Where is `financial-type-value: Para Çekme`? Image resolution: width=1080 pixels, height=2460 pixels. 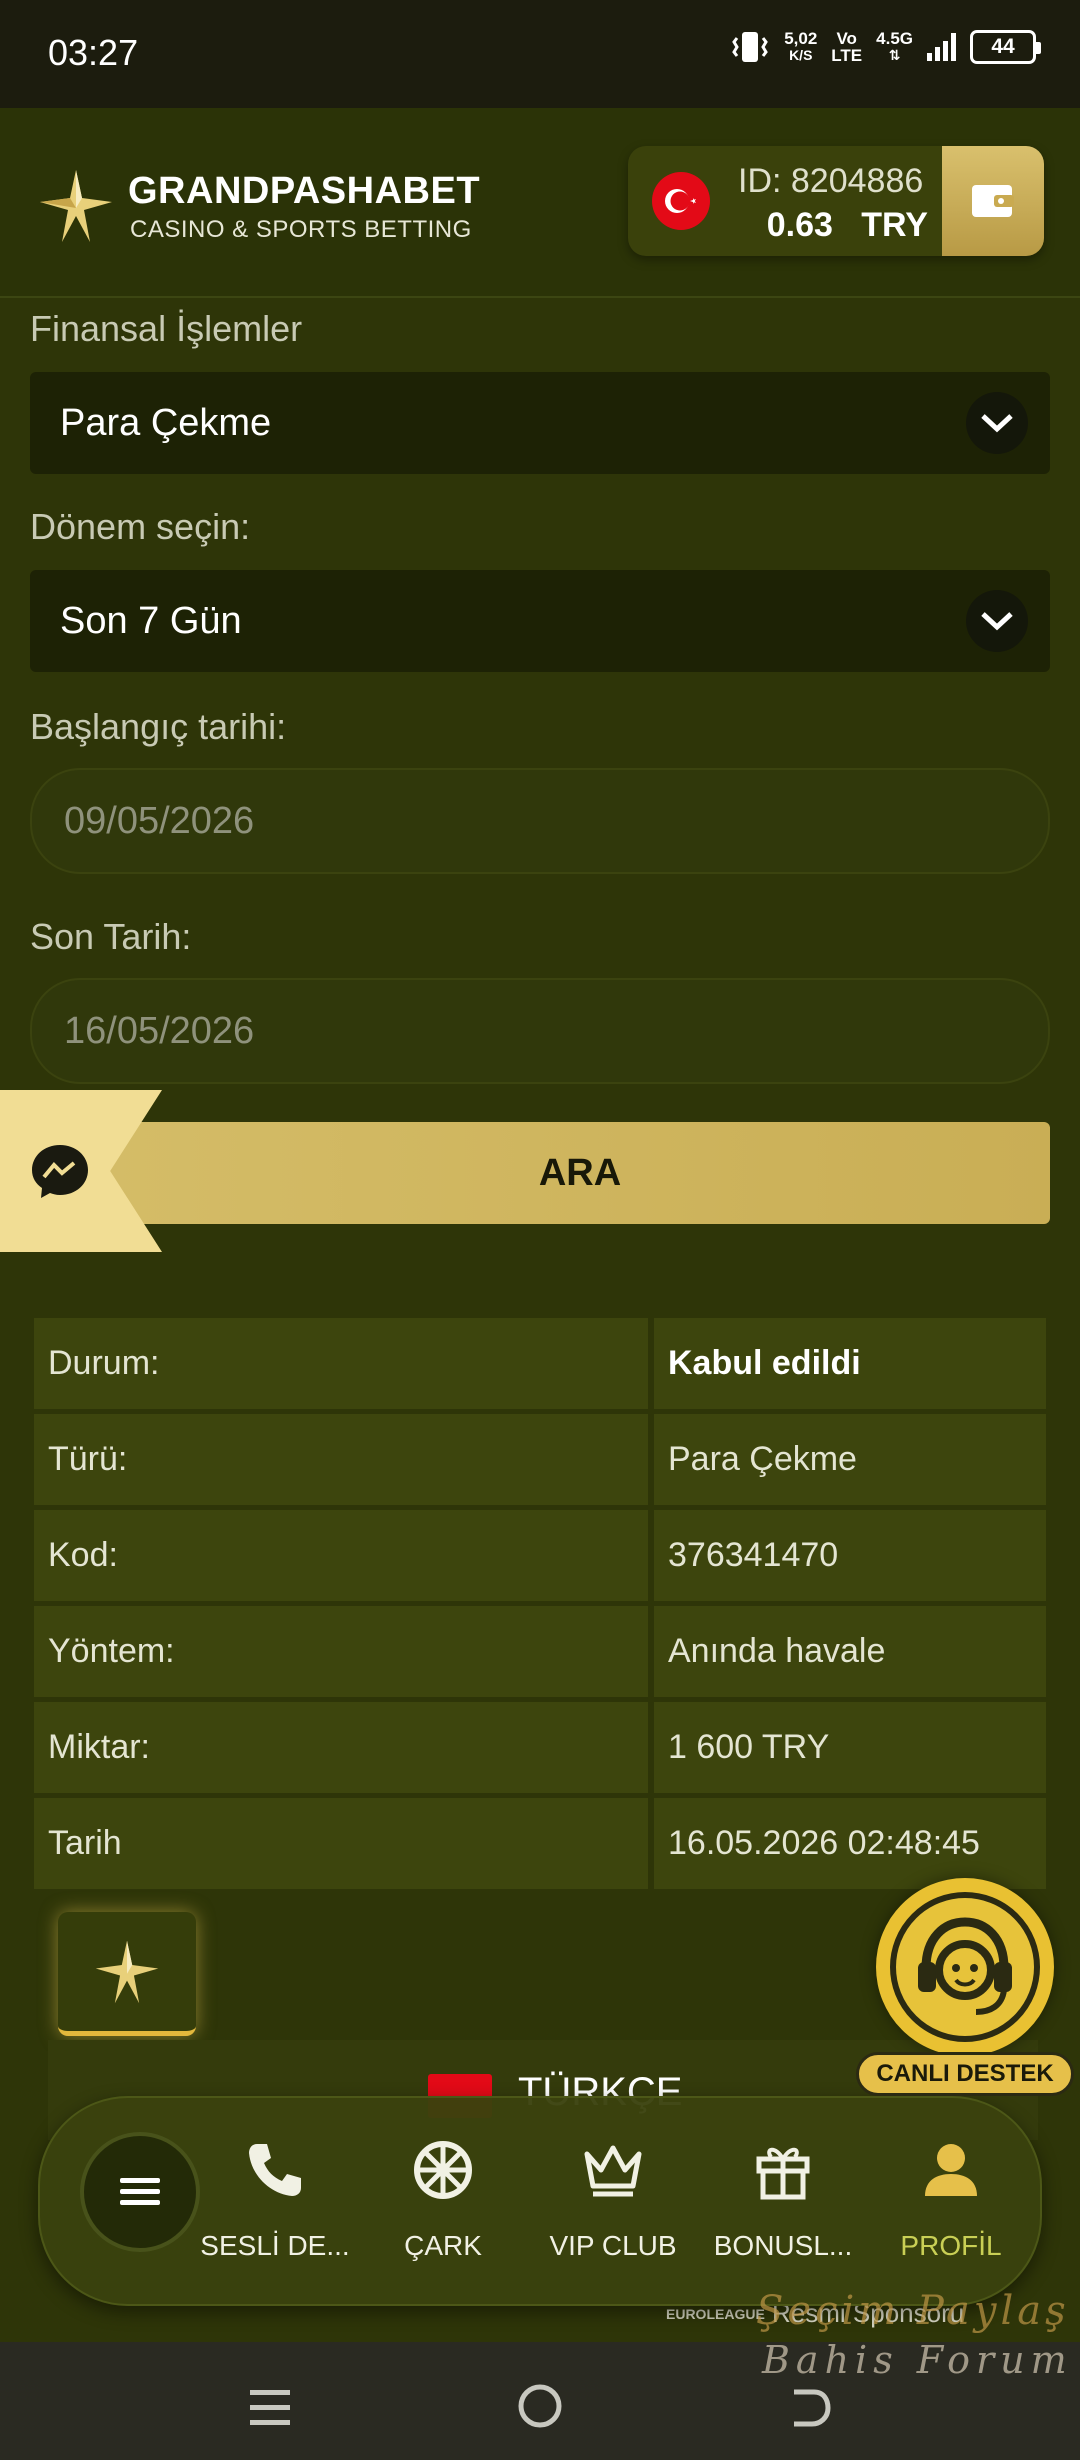 financial-type-value: Para Çekme is located at coordinates (166, 422).